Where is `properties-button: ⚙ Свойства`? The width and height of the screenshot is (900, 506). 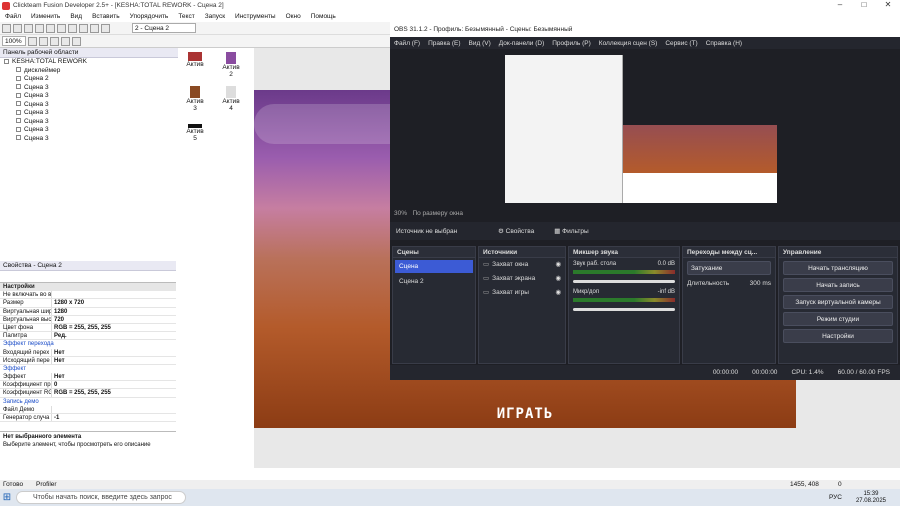 properties-button: ⚙ Свойства is located at coordinates (516, 231).